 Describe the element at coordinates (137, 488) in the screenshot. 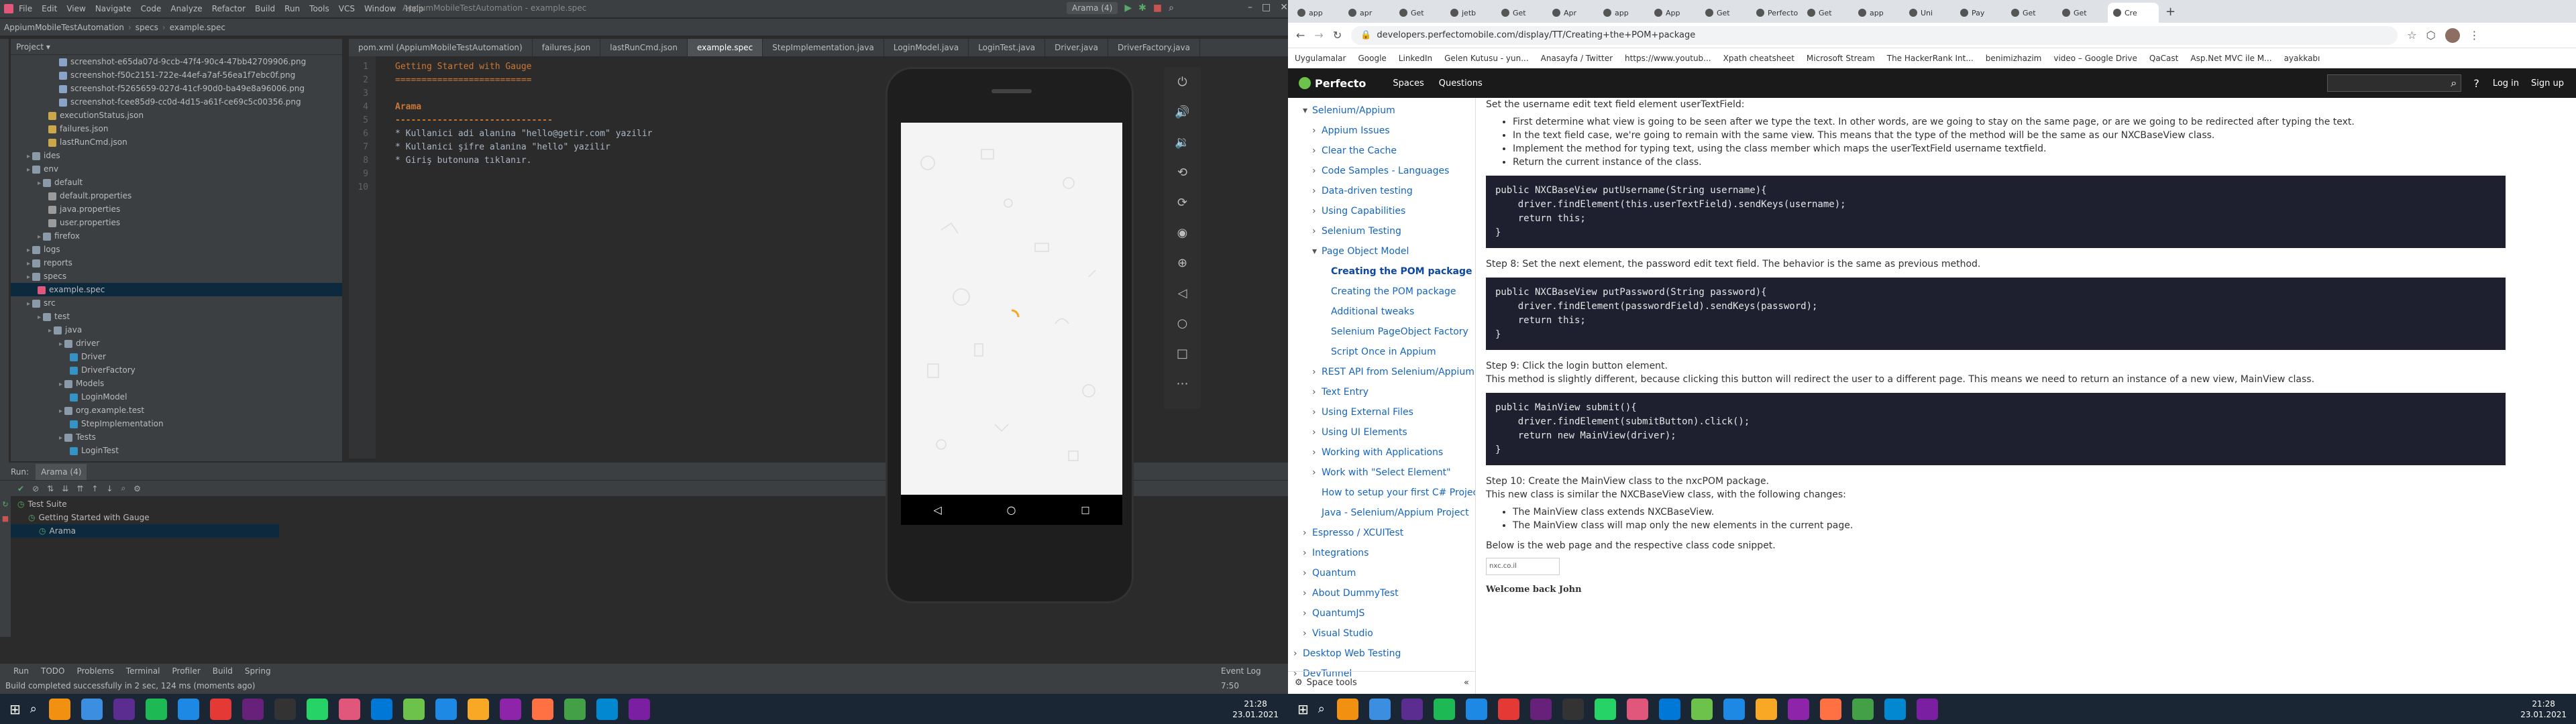

I see `settings-icon: ⚙` at that location.